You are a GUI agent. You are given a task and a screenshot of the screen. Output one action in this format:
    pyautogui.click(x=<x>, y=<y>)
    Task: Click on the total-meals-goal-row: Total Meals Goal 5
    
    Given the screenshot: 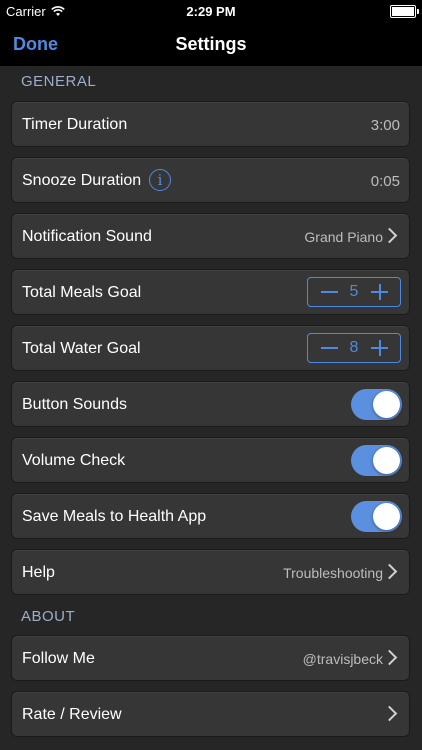 What is the action you would take?
    pyautogui.click(x=210, y=292)
    